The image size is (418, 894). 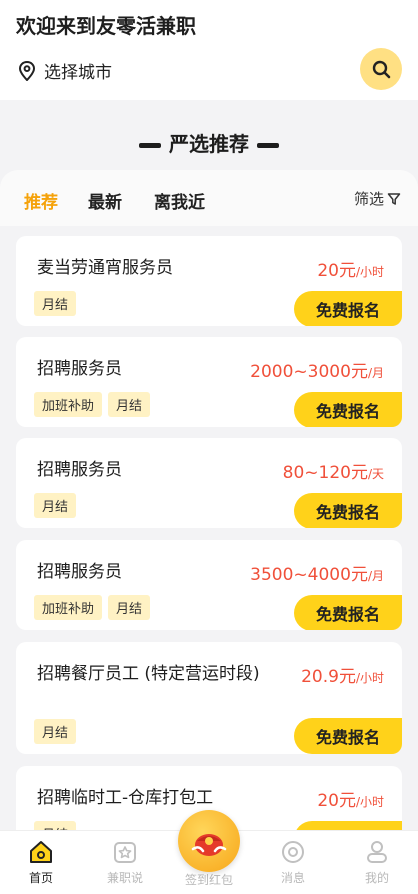 What do you see at coordinates (209, 483) in the screenshot?
I see `job-card: 招聘服务员 80~120元/天 月结 免费报名` at bounding box center [209, 483].